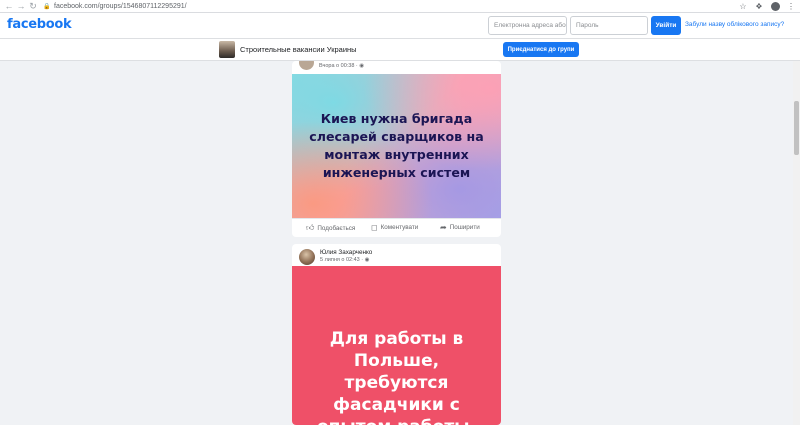 The height and width of the screenshot is (425, 800). What do you see at coordinates (21, 6) in the screenshot?
I see `forward-icon: →` at bounding box center [21, 6].